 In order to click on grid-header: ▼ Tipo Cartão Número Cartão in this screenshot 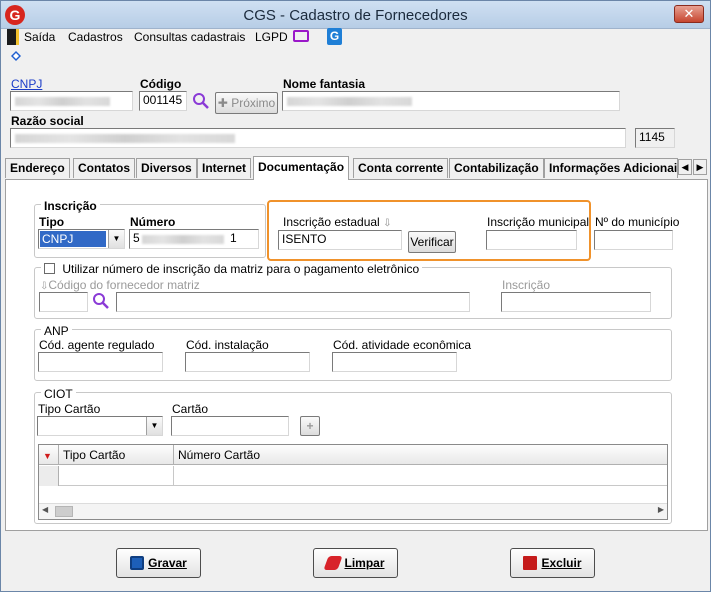, I will do `click(353, 455)`.